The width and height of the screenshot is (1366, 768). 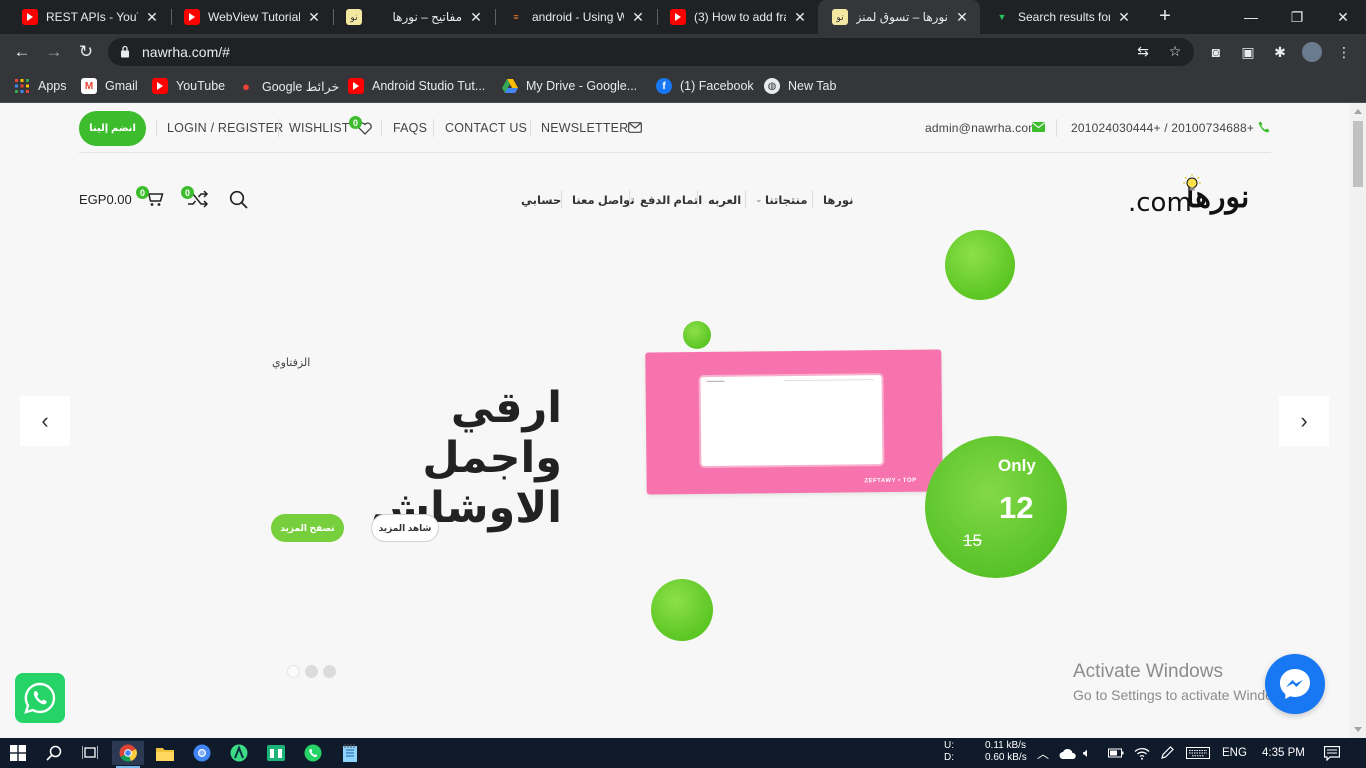 What do you see at coordinates (1358, 420) in the screenshot?
I see `page-scrollbar` at bounding box center [1358, 420].